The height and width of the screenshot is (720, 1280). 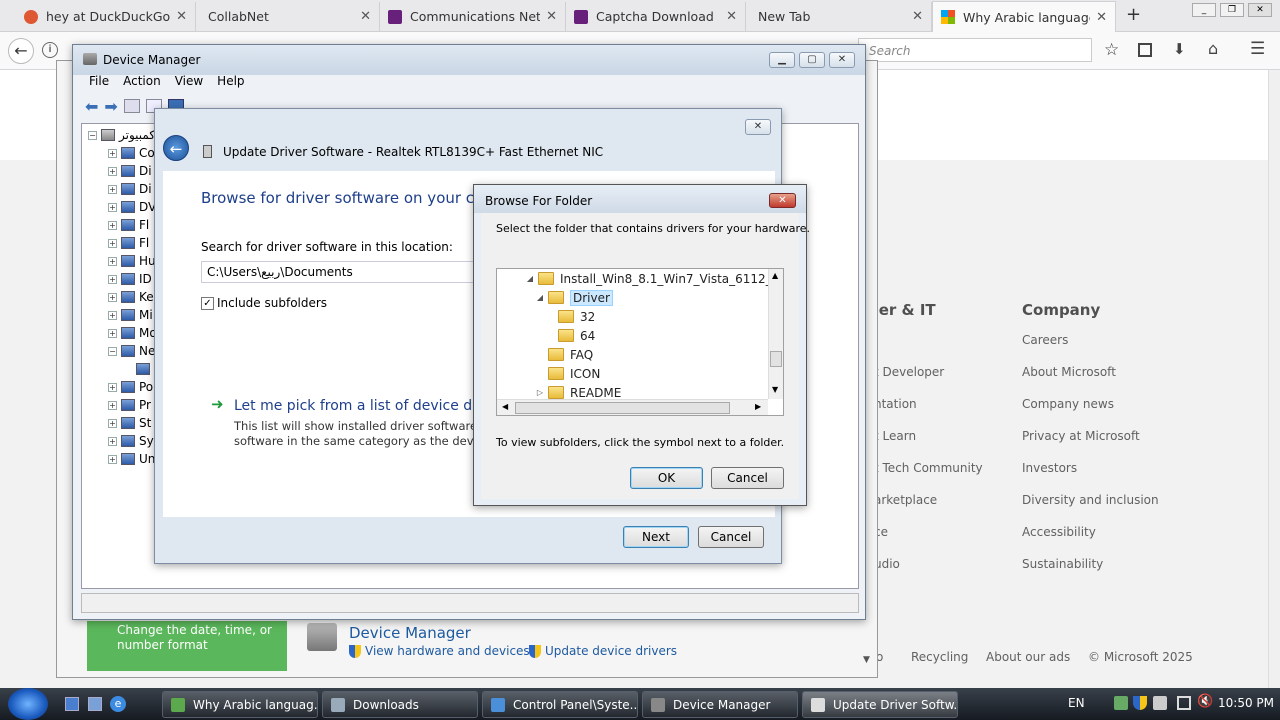 What do you see at coordinates (1049, 468) in the screenshot?
I see `footer-link: Investors` at bounding box center [1049, 468].